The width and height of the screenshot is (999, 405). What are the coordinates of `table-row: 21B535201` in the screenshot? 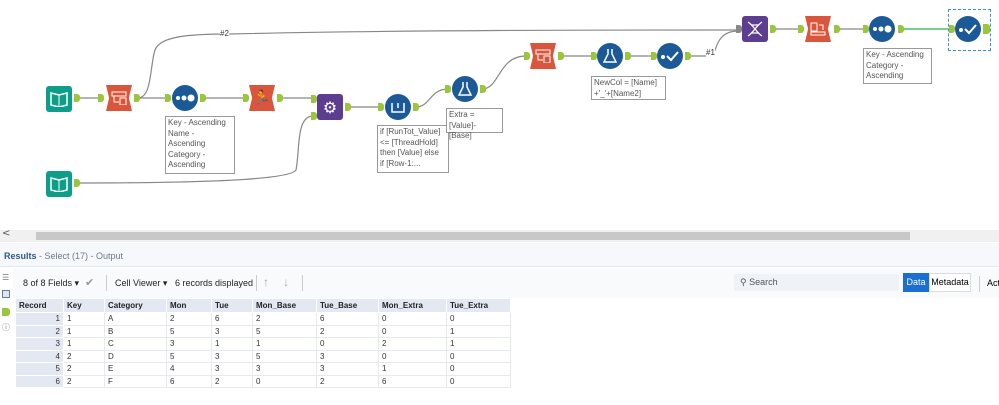 It's located at (263, 331).